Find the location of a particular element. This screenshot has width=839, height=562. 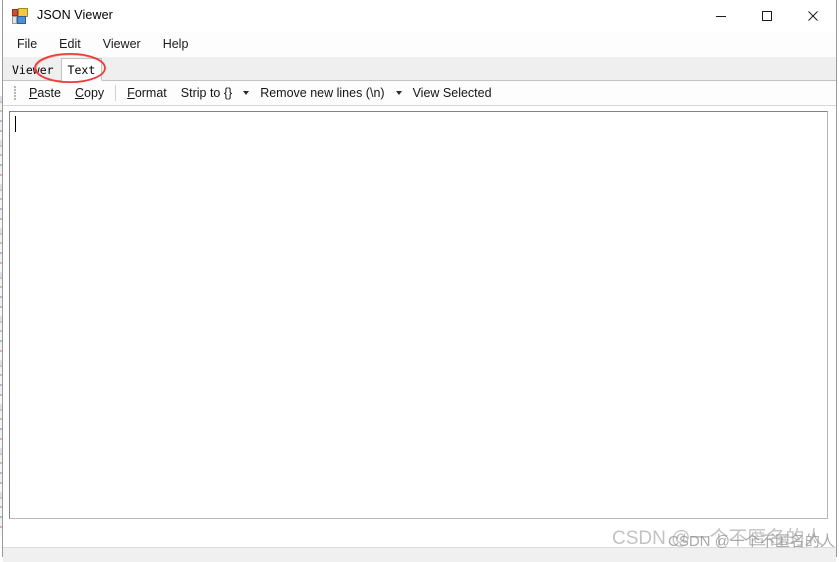

menu-item-file: File is located at coordinates (32, 44).